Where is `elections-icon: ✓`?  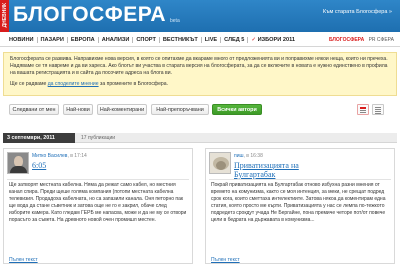
elections-icon: ✓ is located at coordinates (254, 39).